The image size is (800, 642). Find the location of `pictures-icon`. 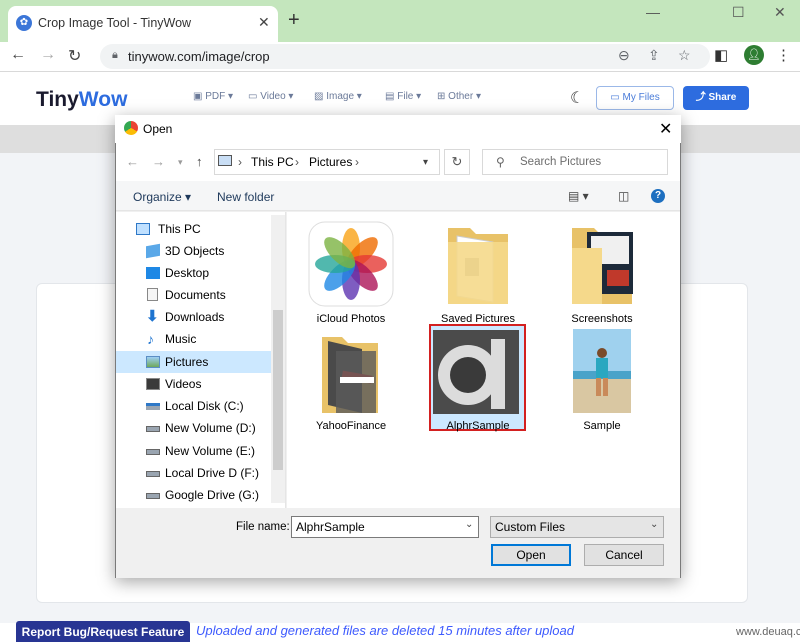

pictures-icon is located at coordinates (153, 362).